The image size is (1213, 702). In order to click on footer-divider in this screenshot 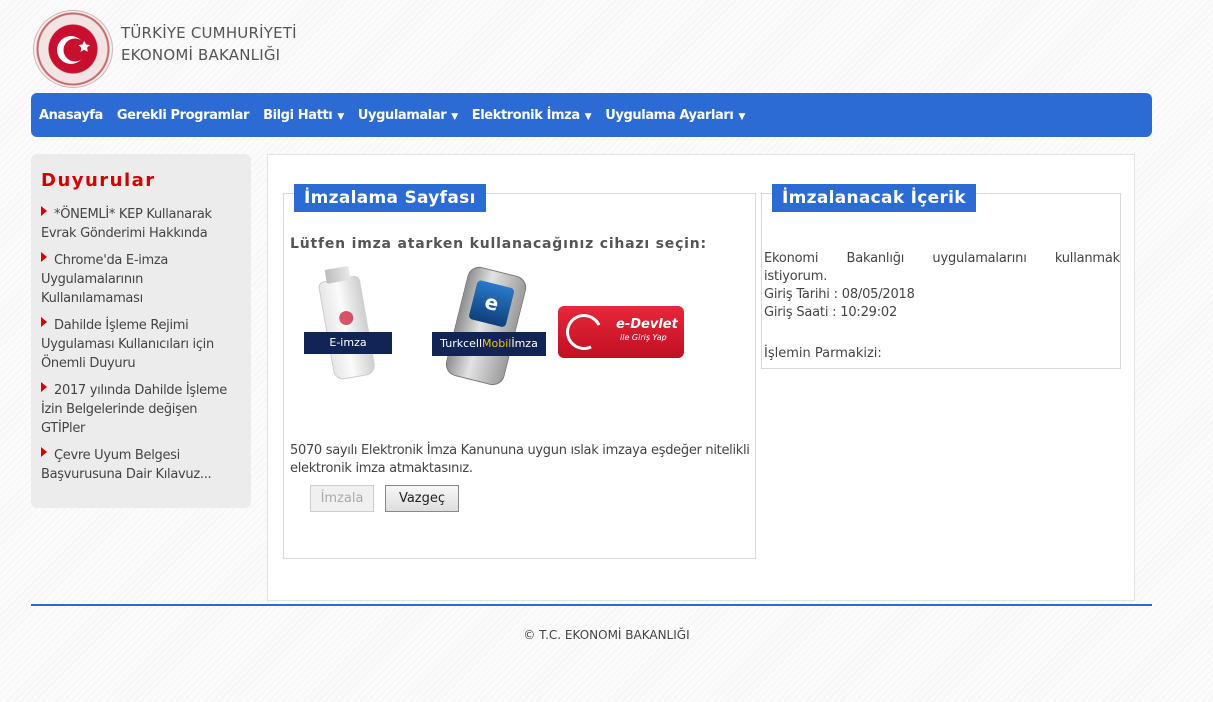, I will do `click(591, 605)`.